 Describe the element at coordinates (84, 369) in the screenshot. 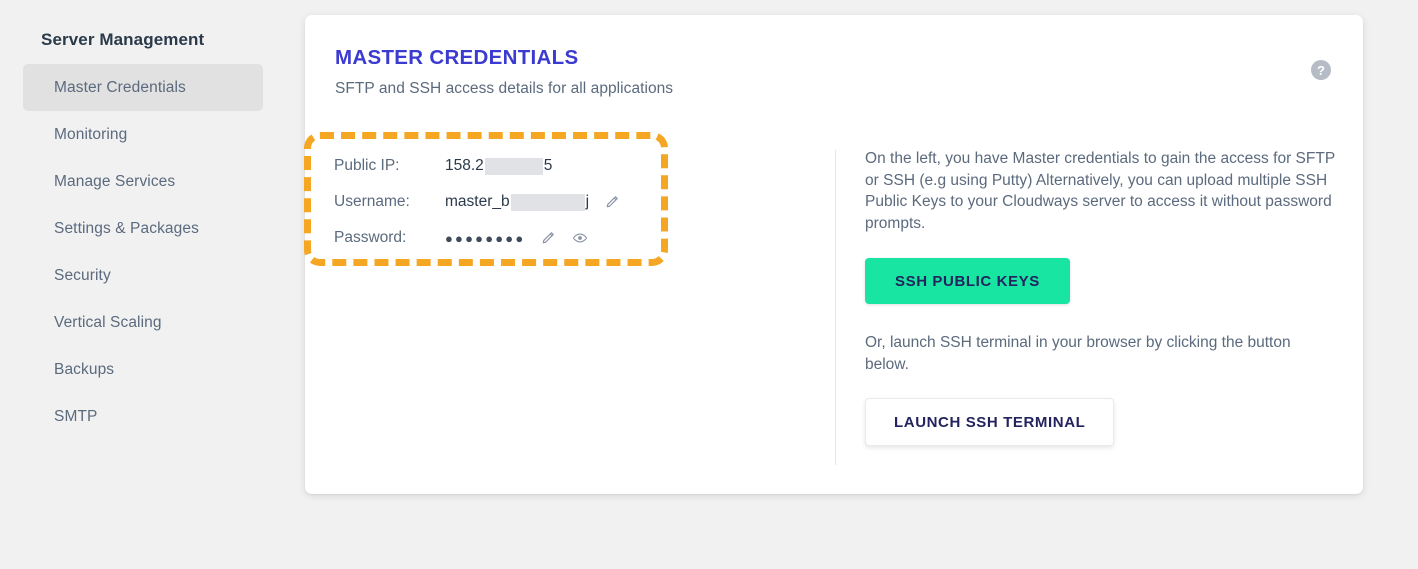

I see `sidebar-item-label: Backups` at that location.